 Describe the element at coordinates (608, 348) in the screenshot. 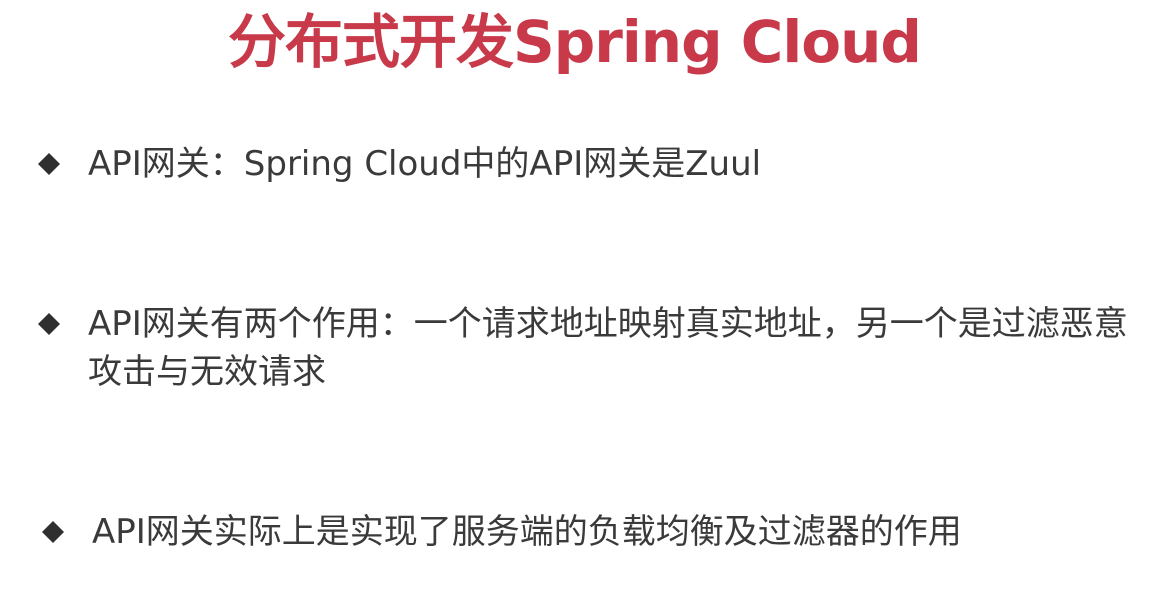

I see `bullet-text: API网关有两个作用：一个请求地址映射真实地址，另一个是过滤恶意攻击与无效请求` at that location.